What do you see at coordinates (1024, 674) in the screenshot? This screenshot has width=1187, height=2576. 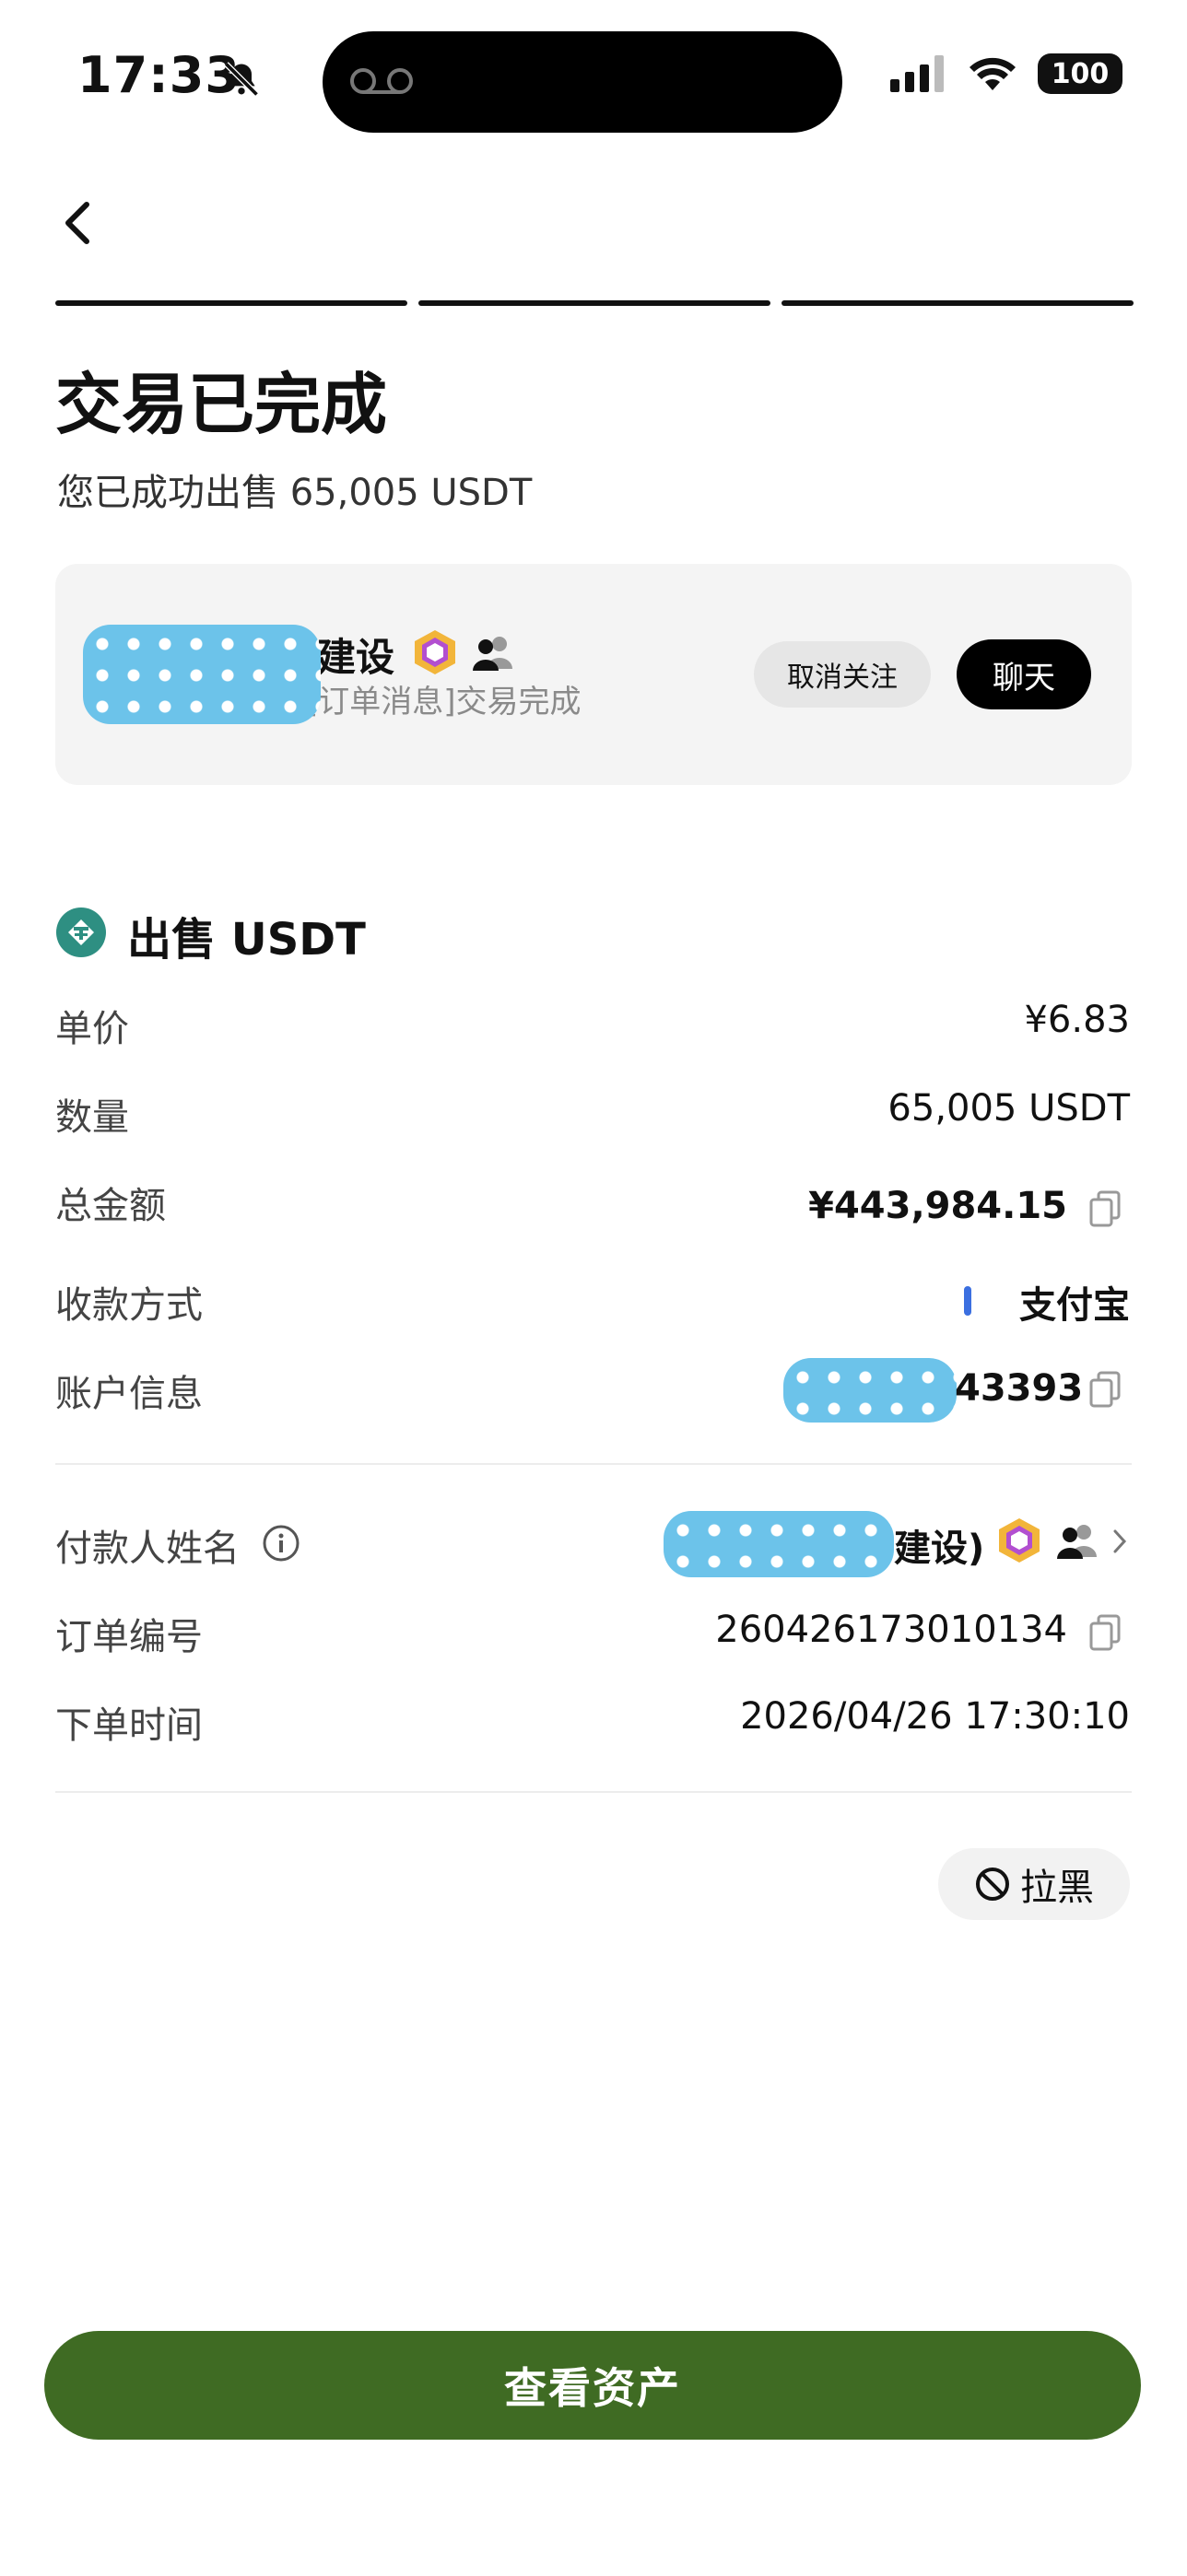 I see `chat-button: 聊天` at bounding box center [1024, 674].